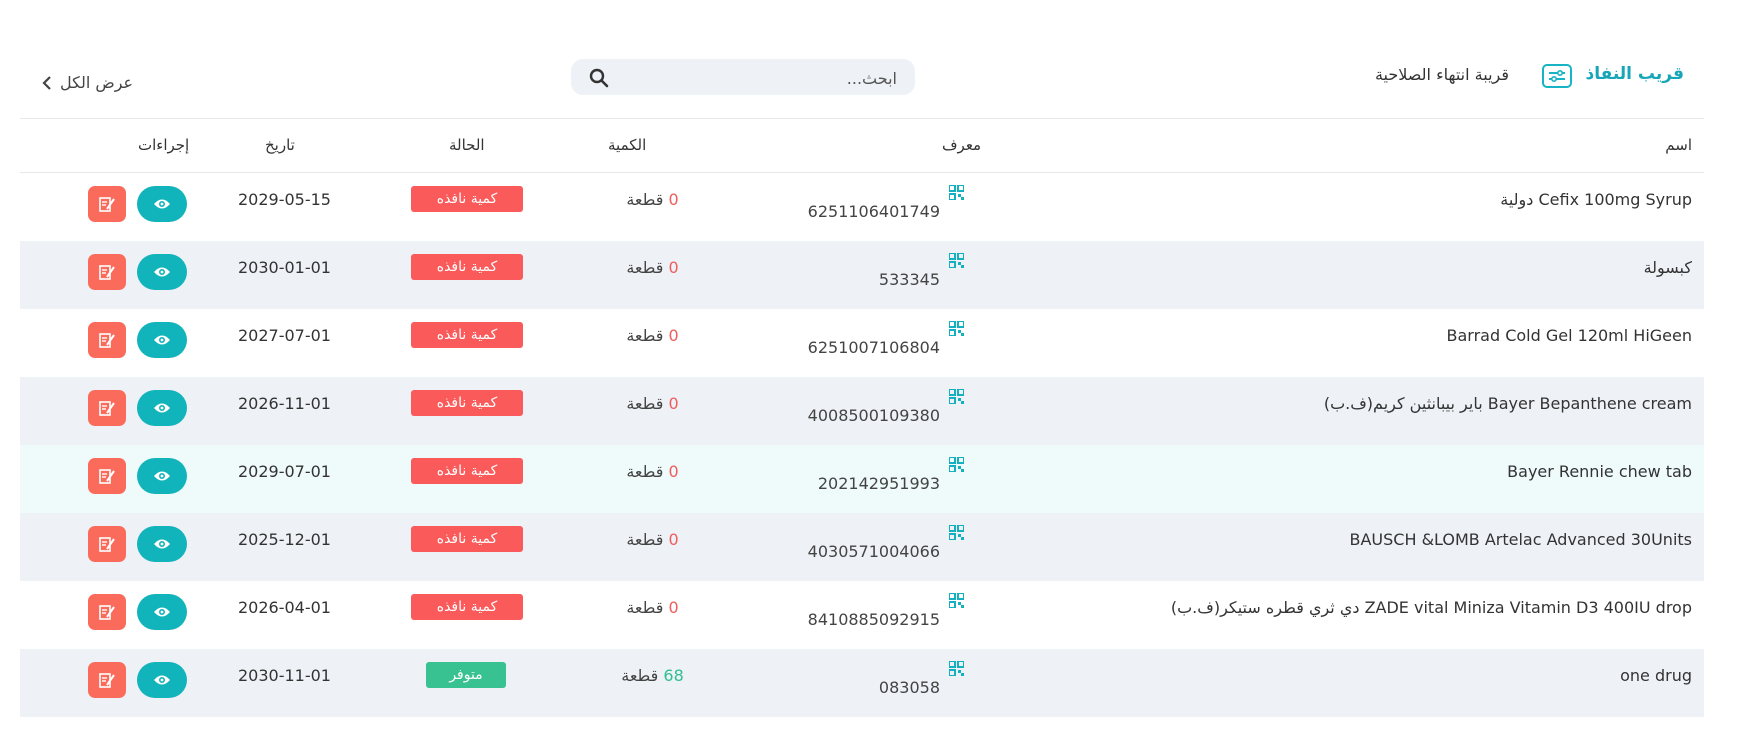  Describe the element at coordinates (284, 335) in the screenshot. I see `item-date: 2027-07-01` at that location.